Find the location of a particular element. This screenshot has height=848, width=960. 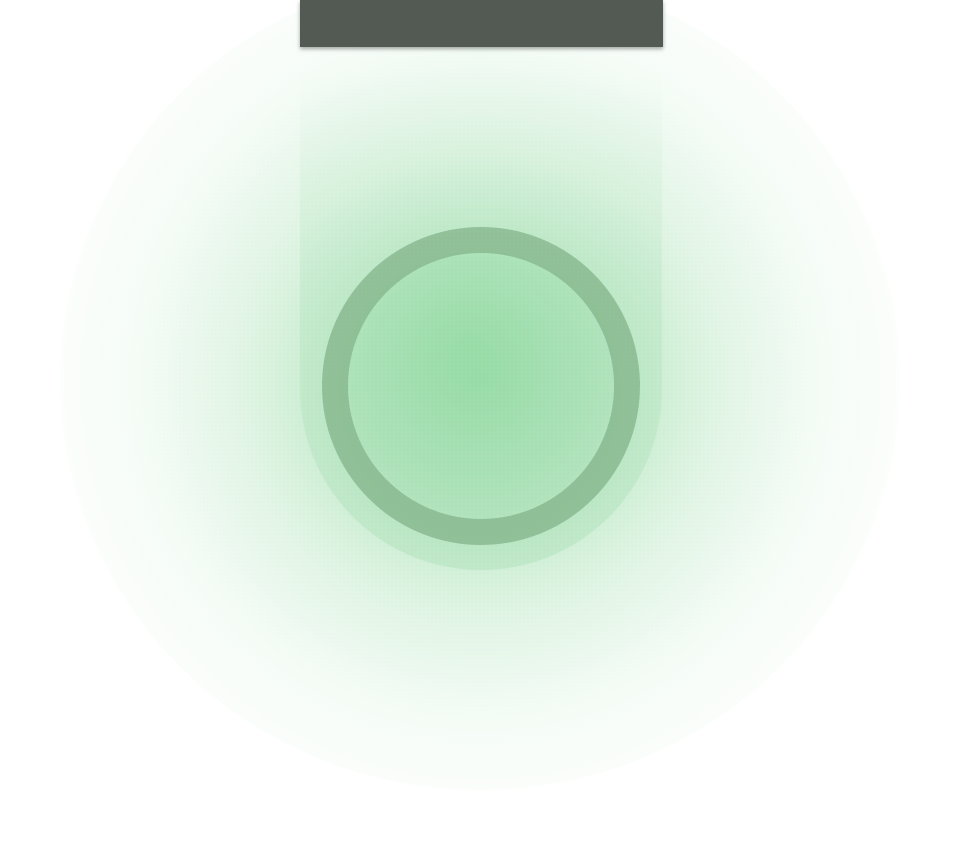

circle-ring-icon is located at coordinates (481, 386).